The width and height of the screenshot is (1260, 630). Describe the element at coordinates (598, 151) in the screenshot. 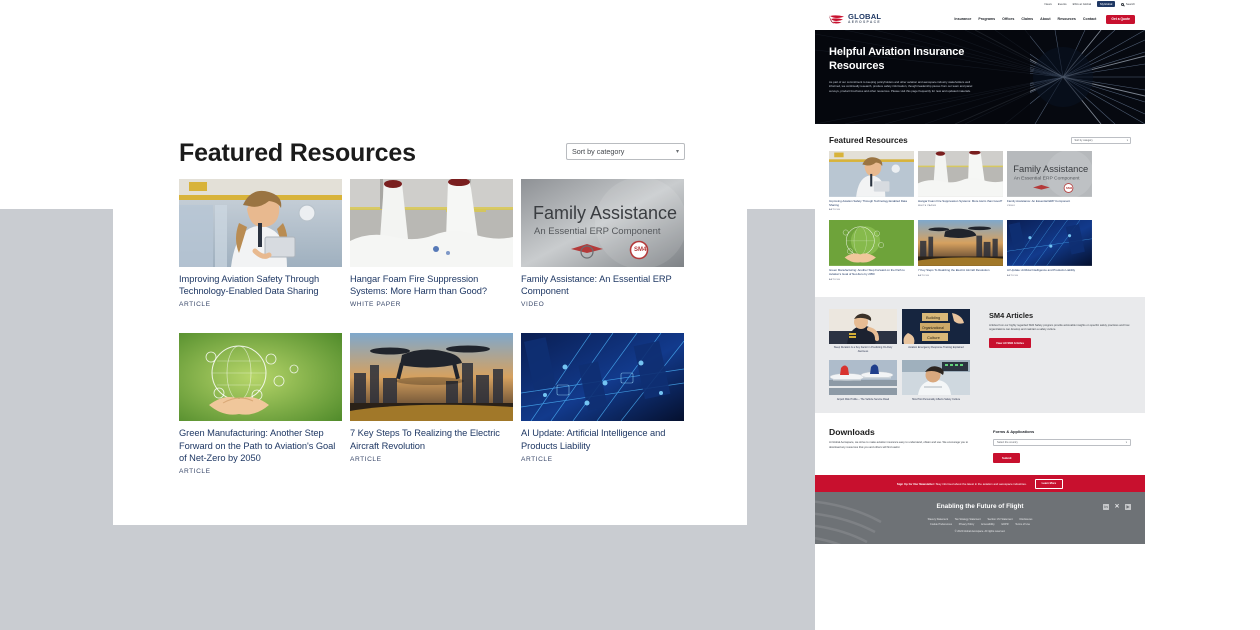

I see `sort-select-value: Sort by category` at that location.